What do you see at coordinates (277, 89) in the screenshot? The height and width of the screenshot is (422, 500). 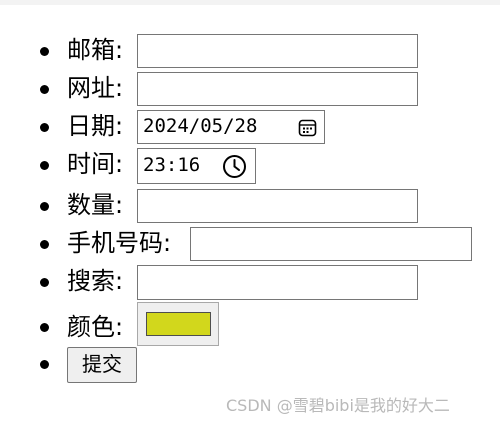 I see `url-field` at bounding box center [277, 89].